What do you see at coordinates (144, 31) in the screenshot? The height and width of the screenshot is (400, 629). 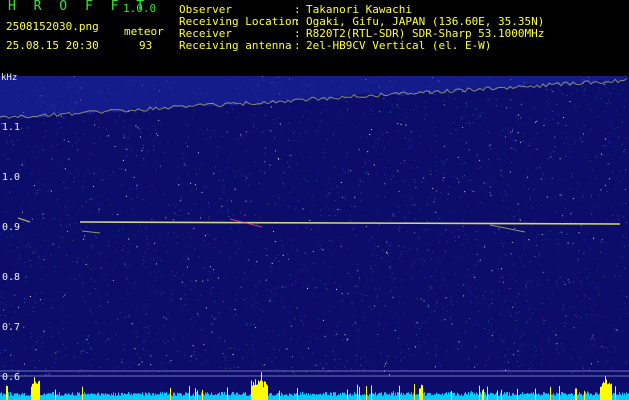 I see `meteor-label: meteor` at bounding box center [144, 31].